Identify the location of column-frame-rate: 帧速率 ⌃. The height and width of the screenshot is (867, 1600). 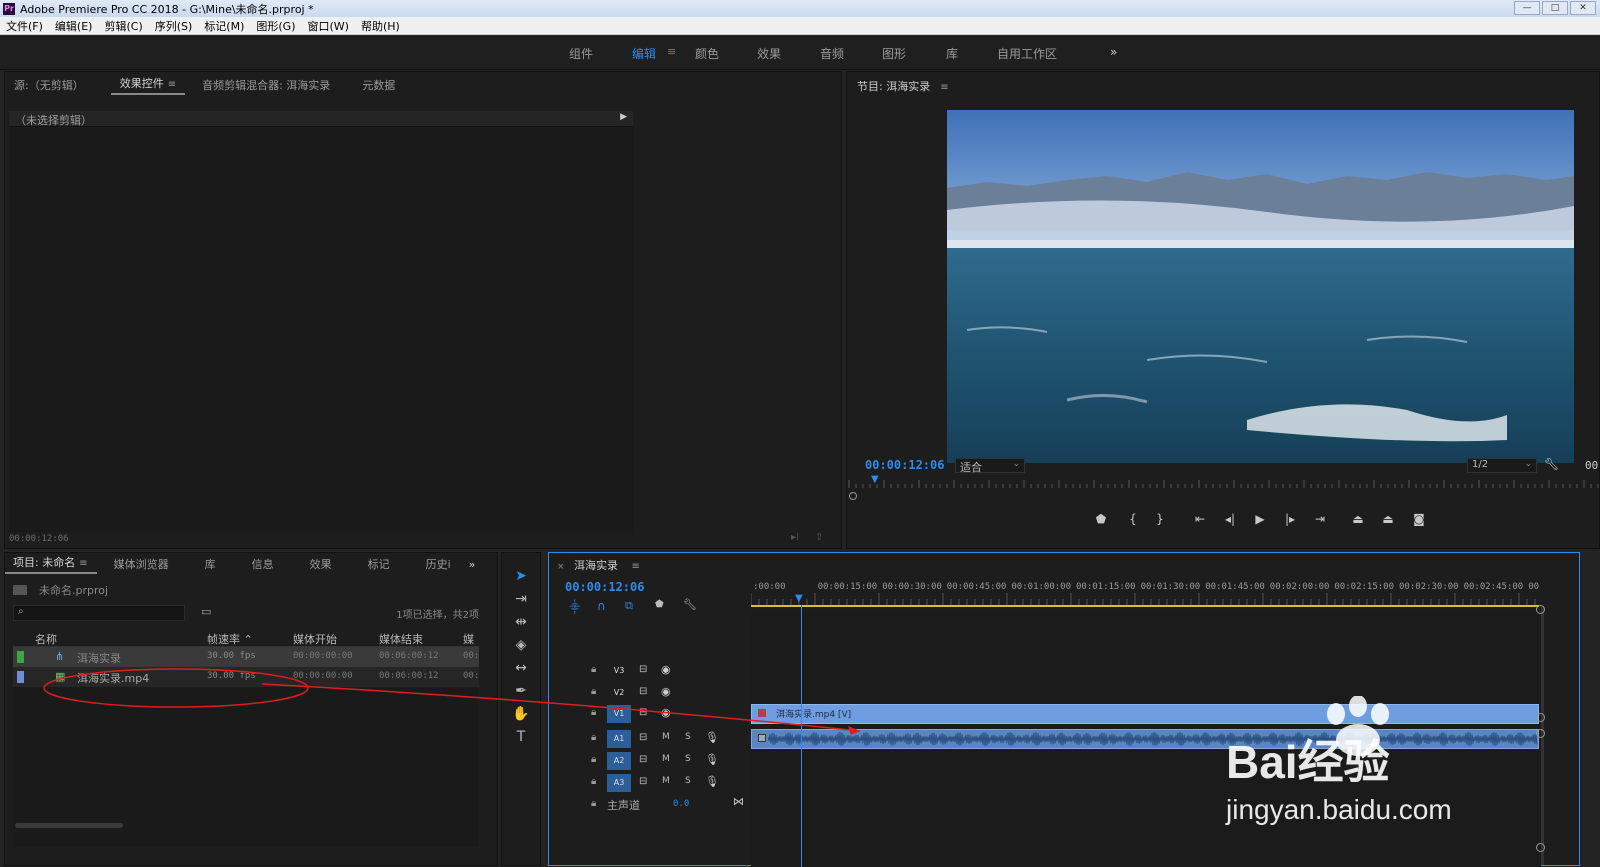
(230, 639).